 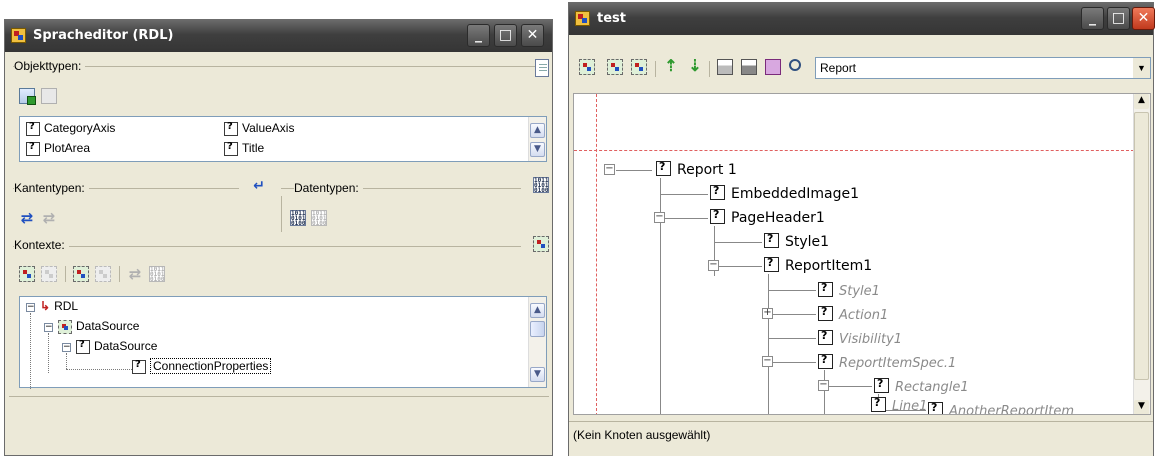 I want to click on chevron-down-icon: ▼, so click(x=1141, y=68).